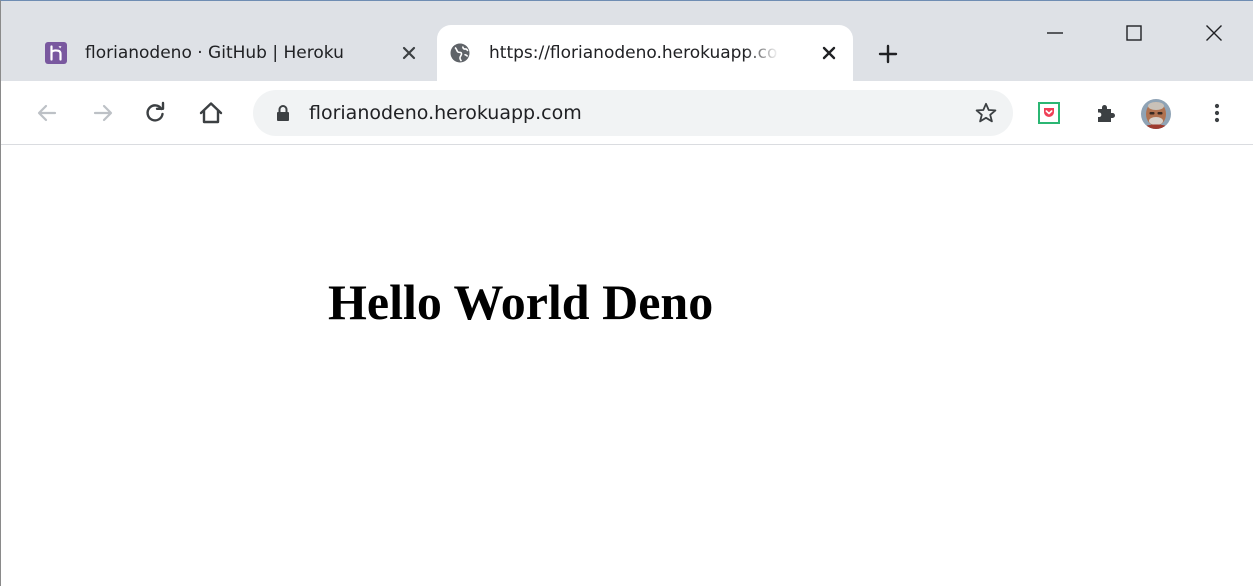  What do you see at coordinates (1217, 113) in the screenshot?
I see `kebab-menu-icon` at bounding box center [1217, 113].